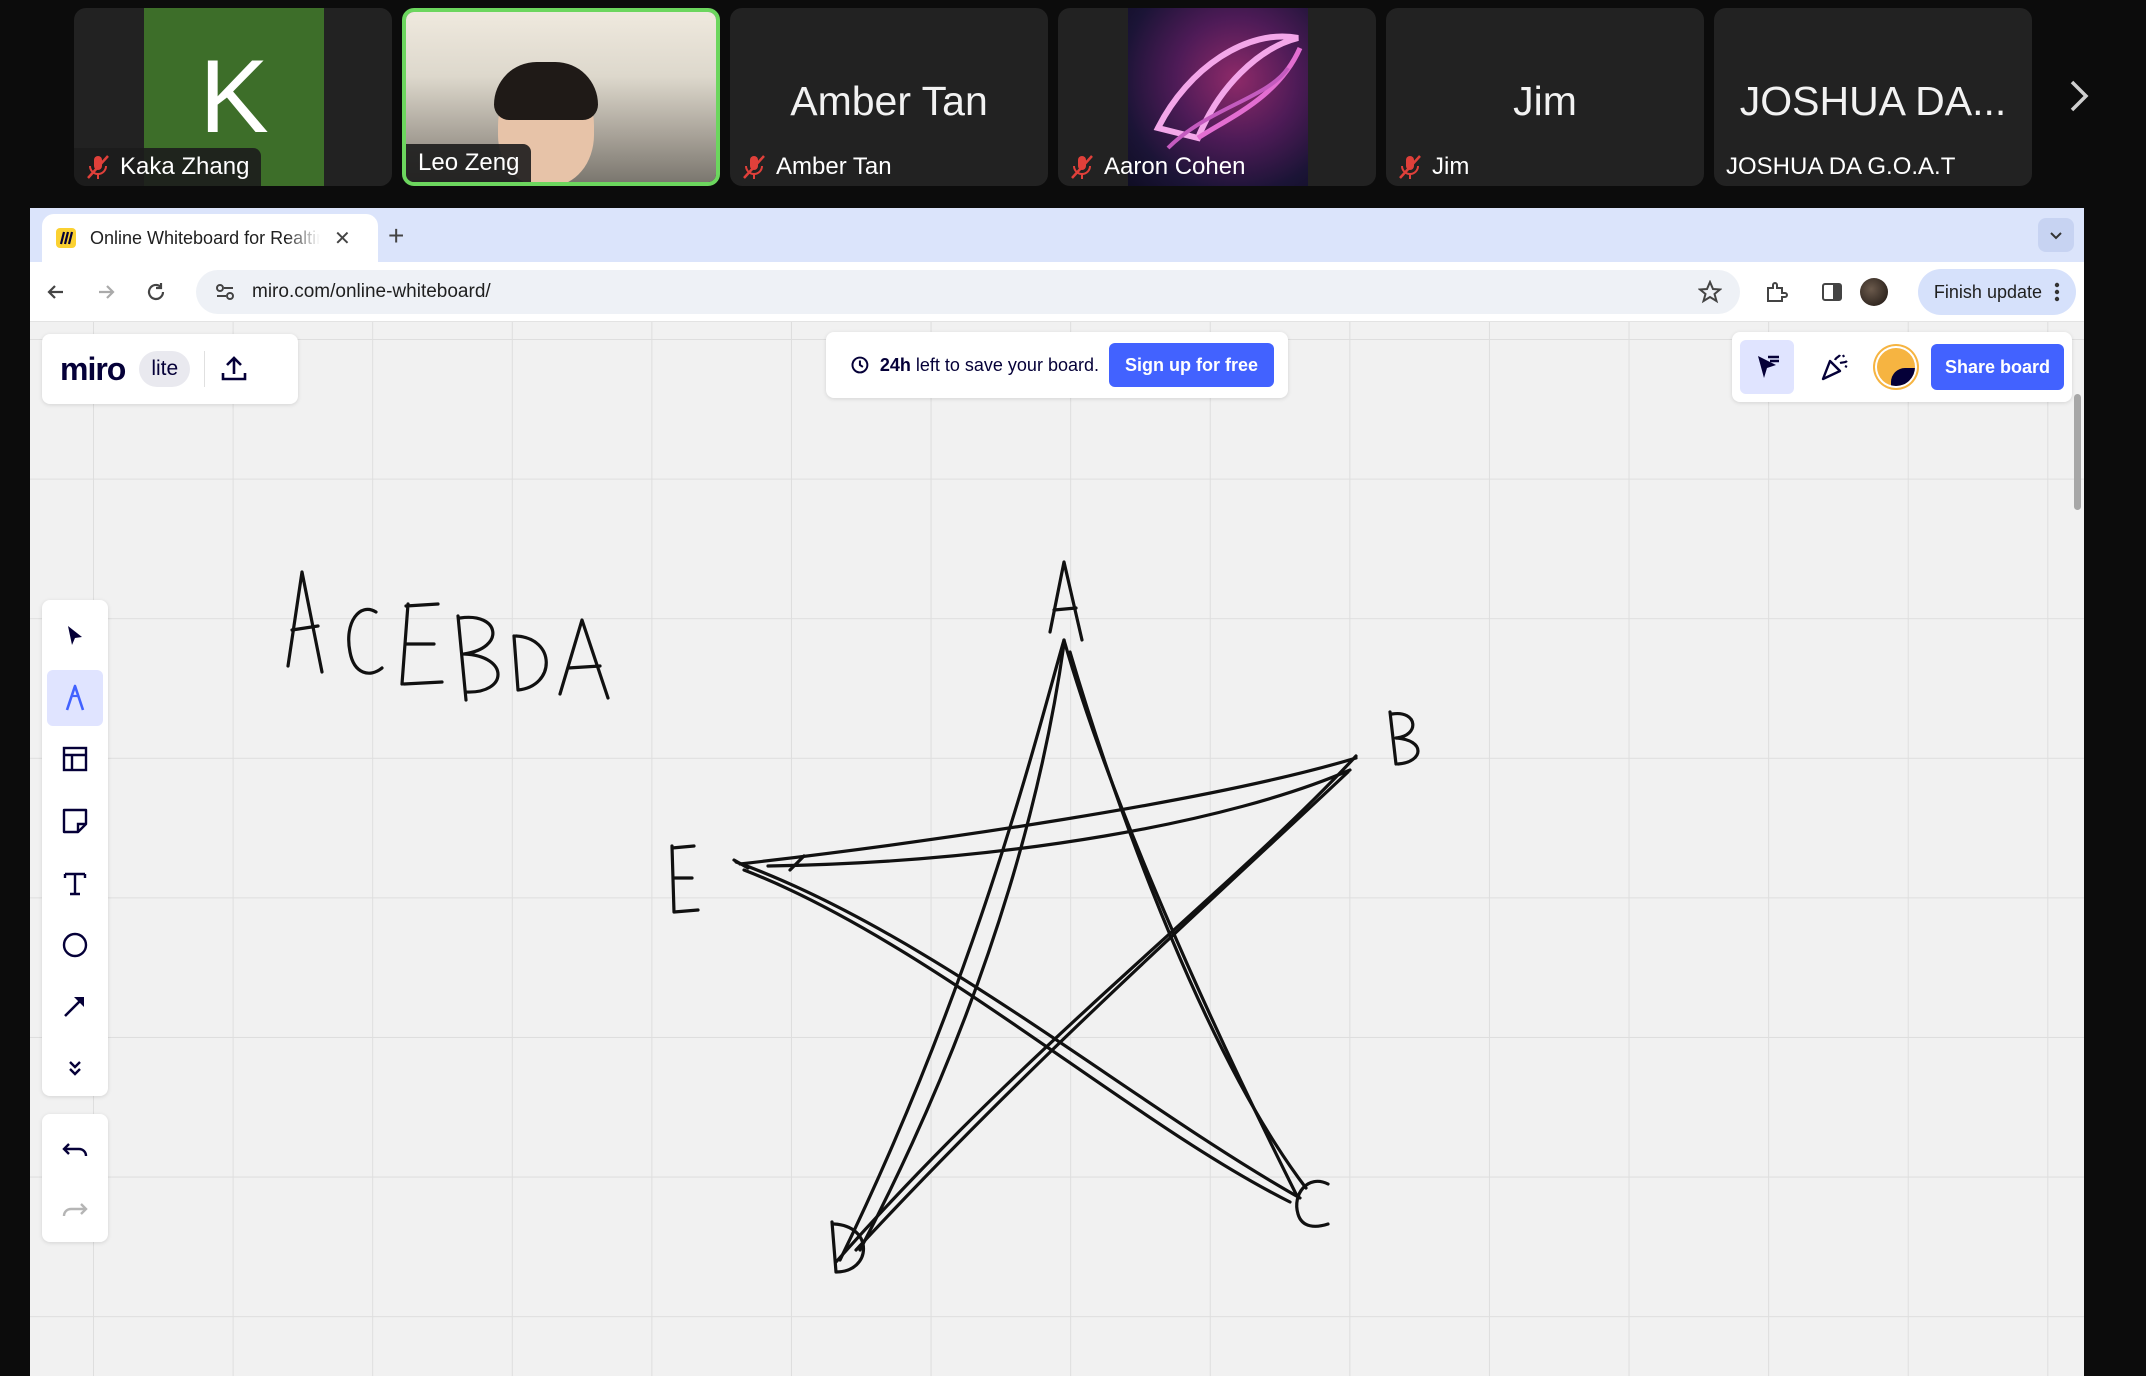  I want to click on participant-namebar: JOSHUA DA G.O.A.T, so click(1840, 167).